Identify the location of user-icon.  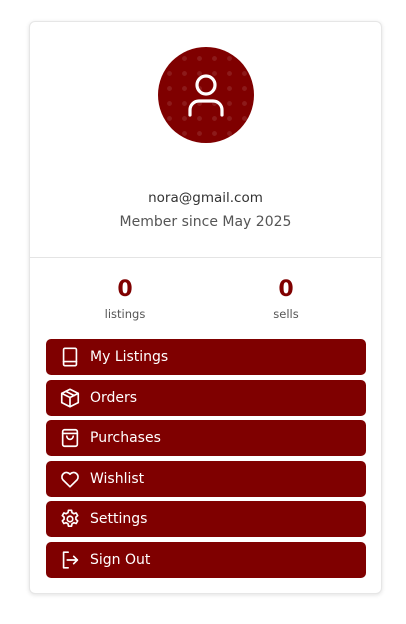
(206, 95).